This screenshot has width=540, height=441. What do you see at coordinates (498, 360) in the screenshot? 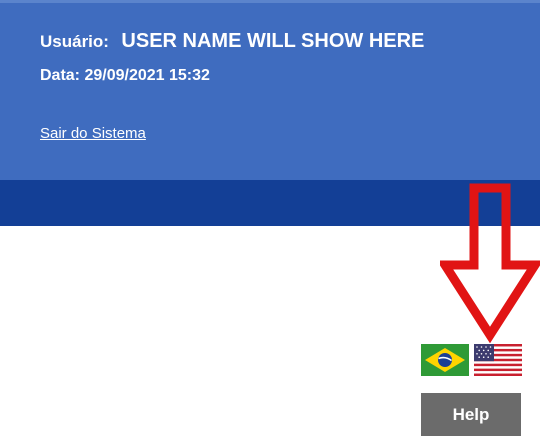
I see `usa-flag-icon` at bounding box center [498, 360].